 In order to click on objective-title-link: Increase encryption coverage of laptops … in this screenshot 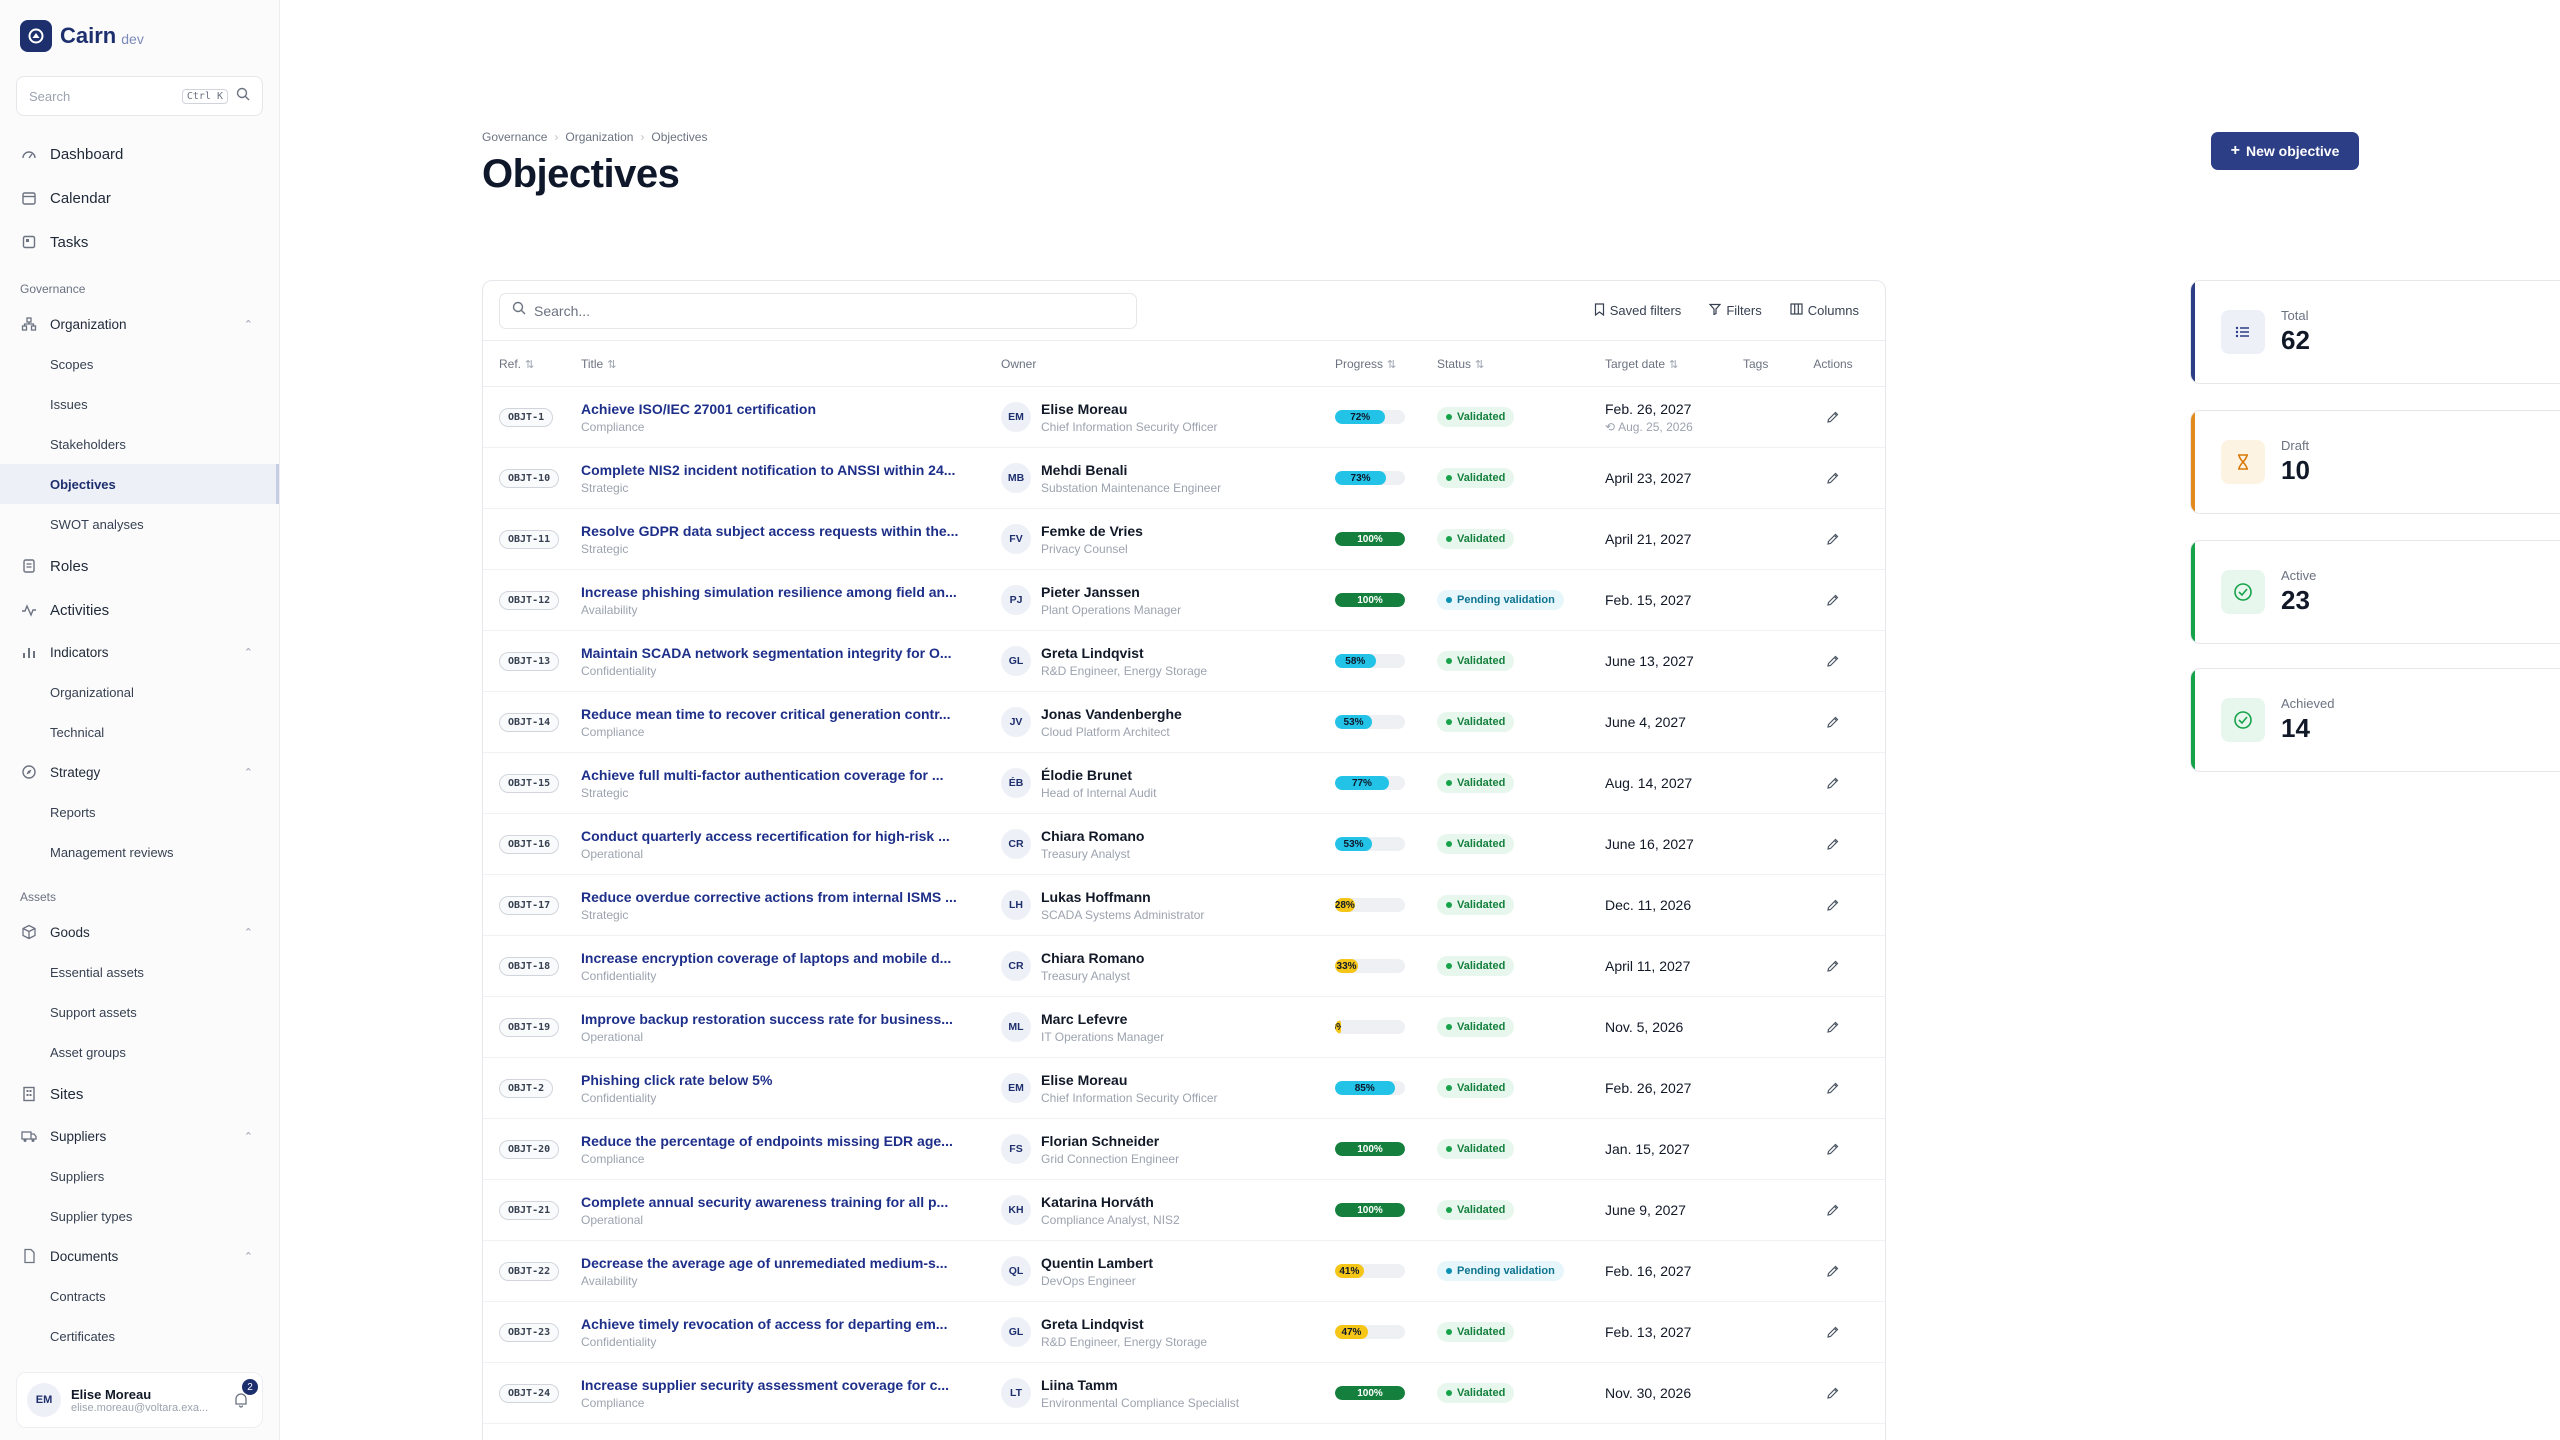, I will do `click(783, 958)`.